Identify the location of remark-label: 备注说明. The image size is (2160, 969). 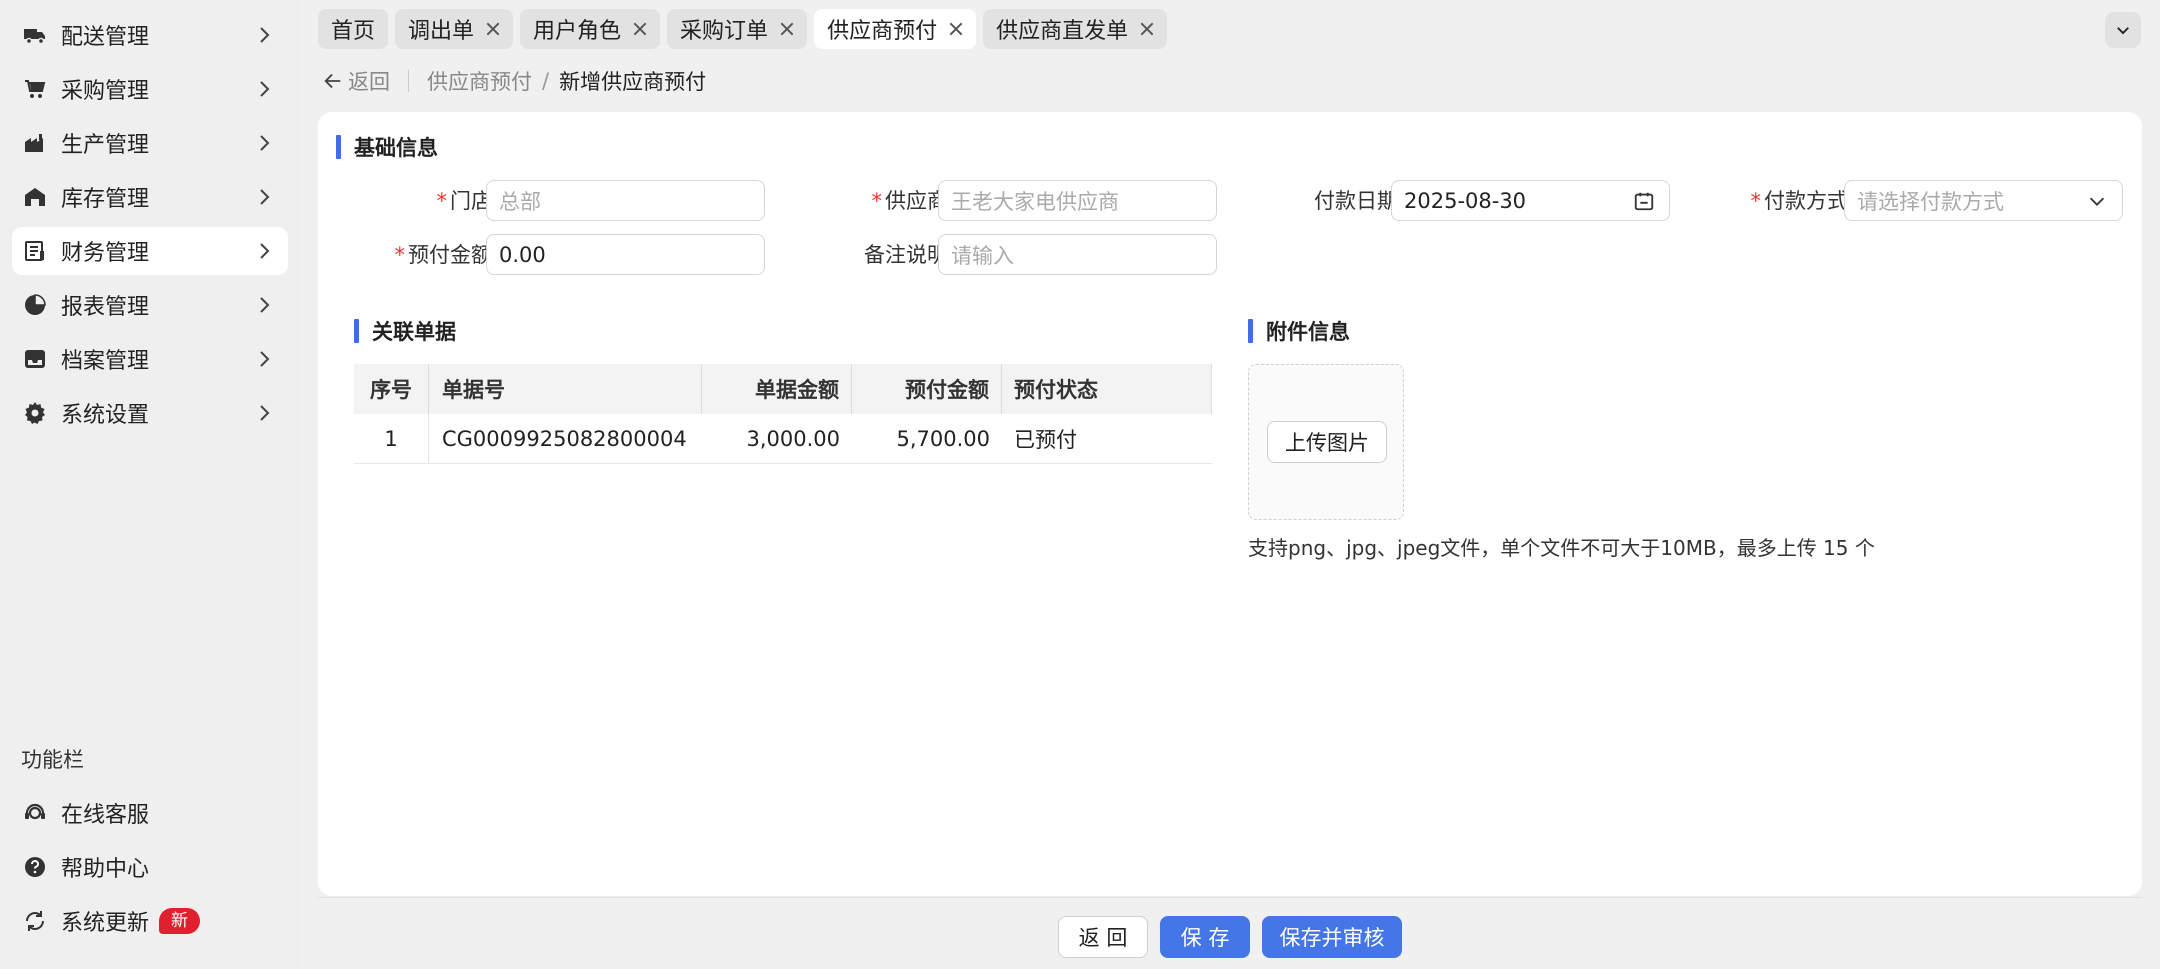
(848, 255).